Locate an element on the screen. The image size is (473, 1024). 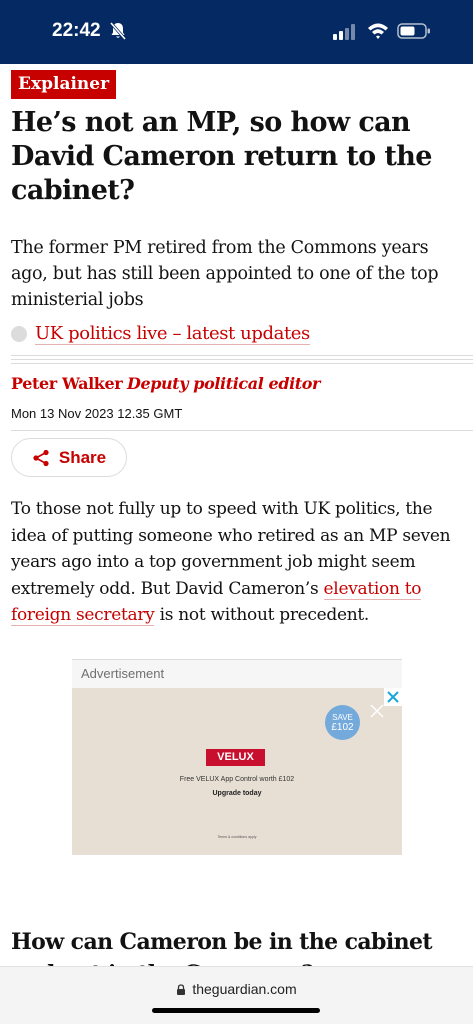
ad-offer-text: Free VELUX App Control worth £102 is located at coordinates (237, 779).